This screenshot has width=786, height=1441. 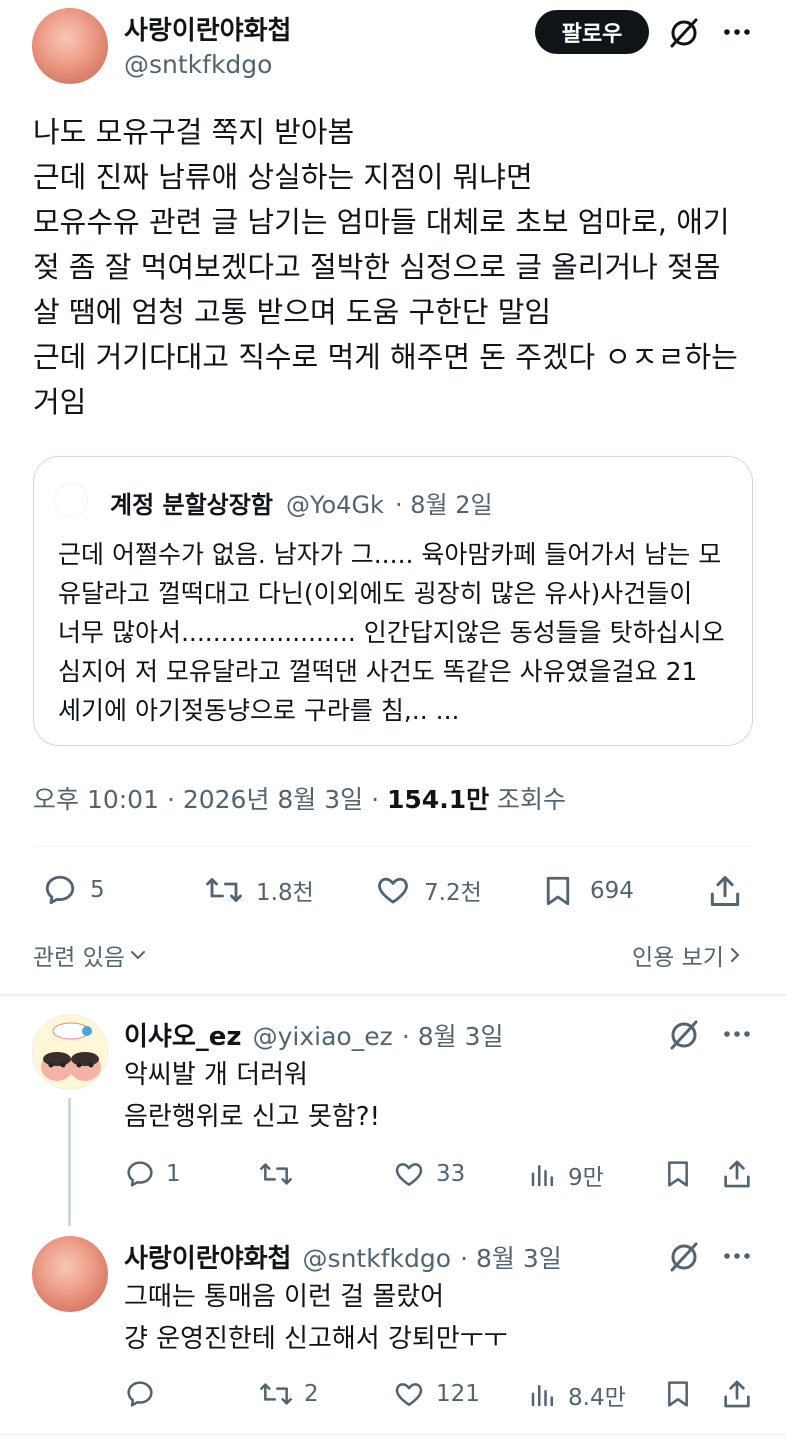 I want to click on reply1-avatar, so click(x=70, y=1052).